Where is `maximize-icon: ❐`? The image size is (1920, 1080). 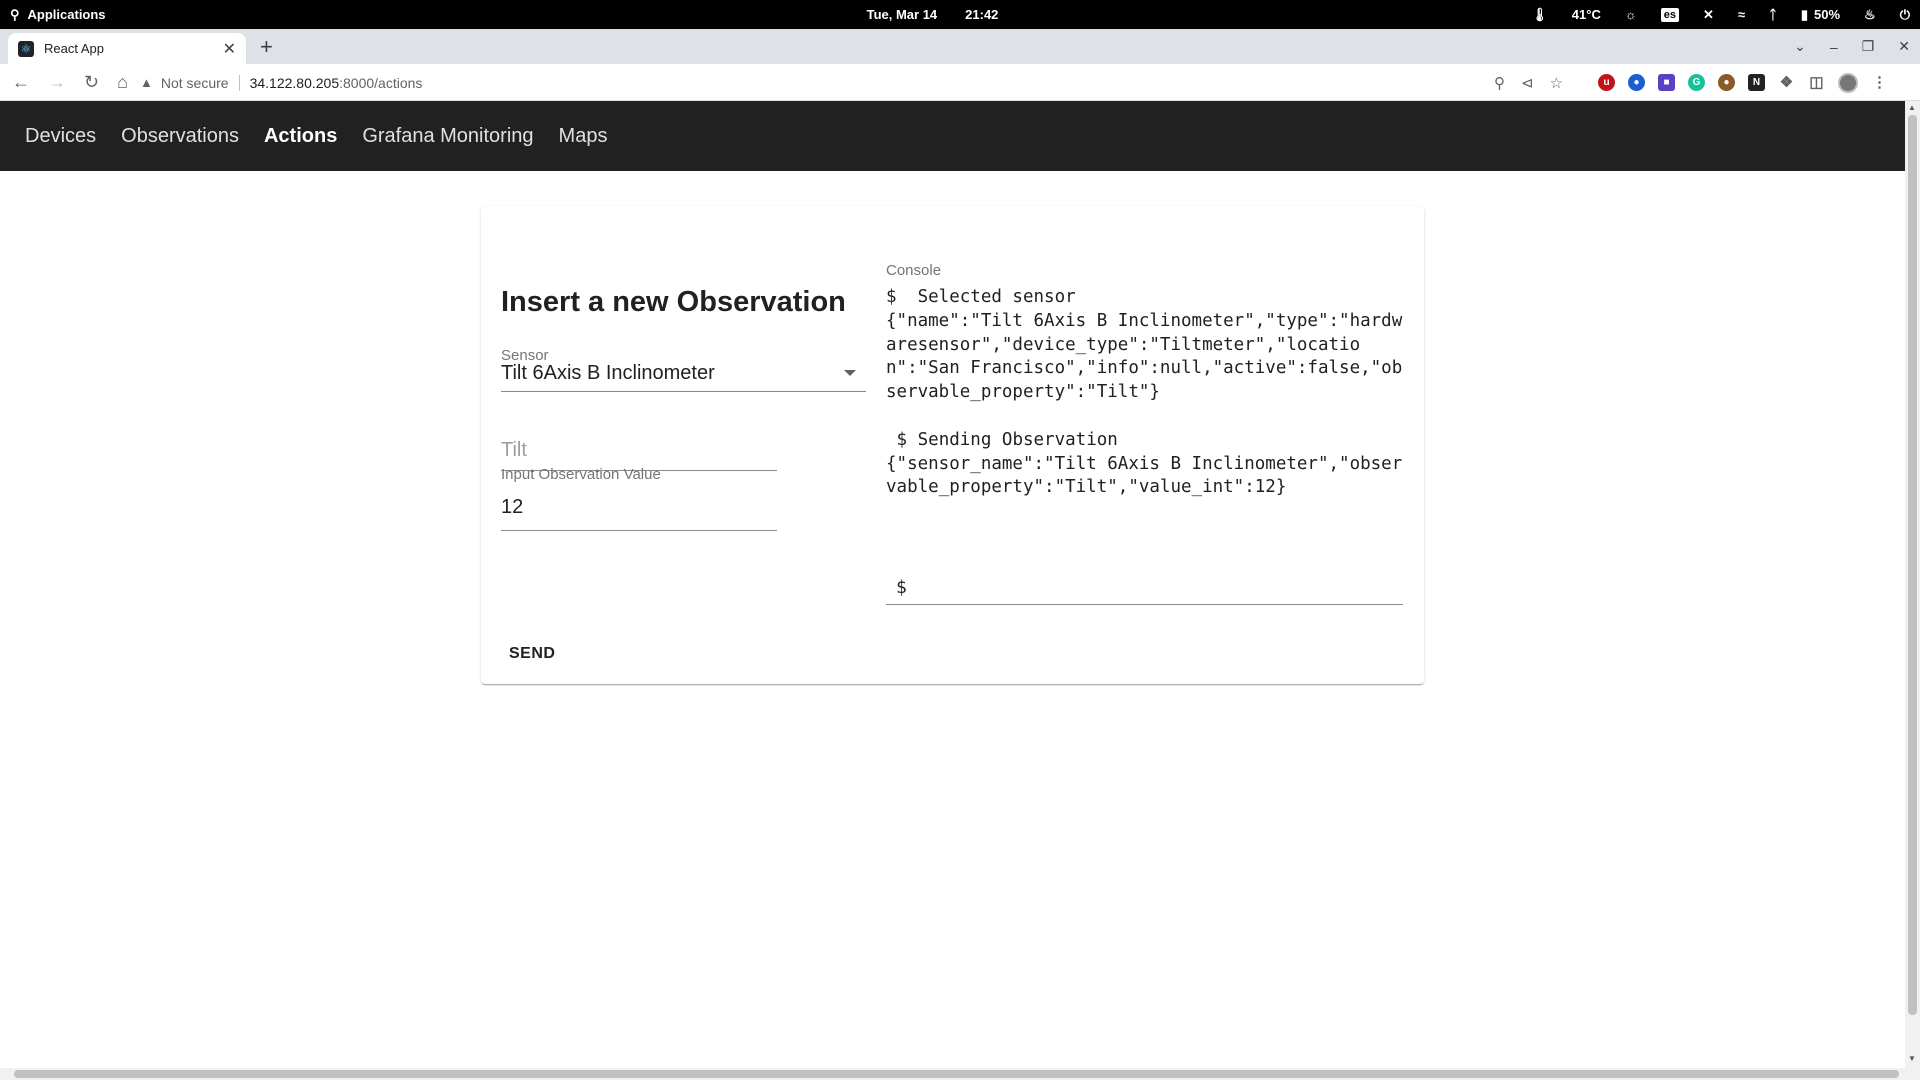 maximize-icon: ❐ is located at coordinates (1868, 46).